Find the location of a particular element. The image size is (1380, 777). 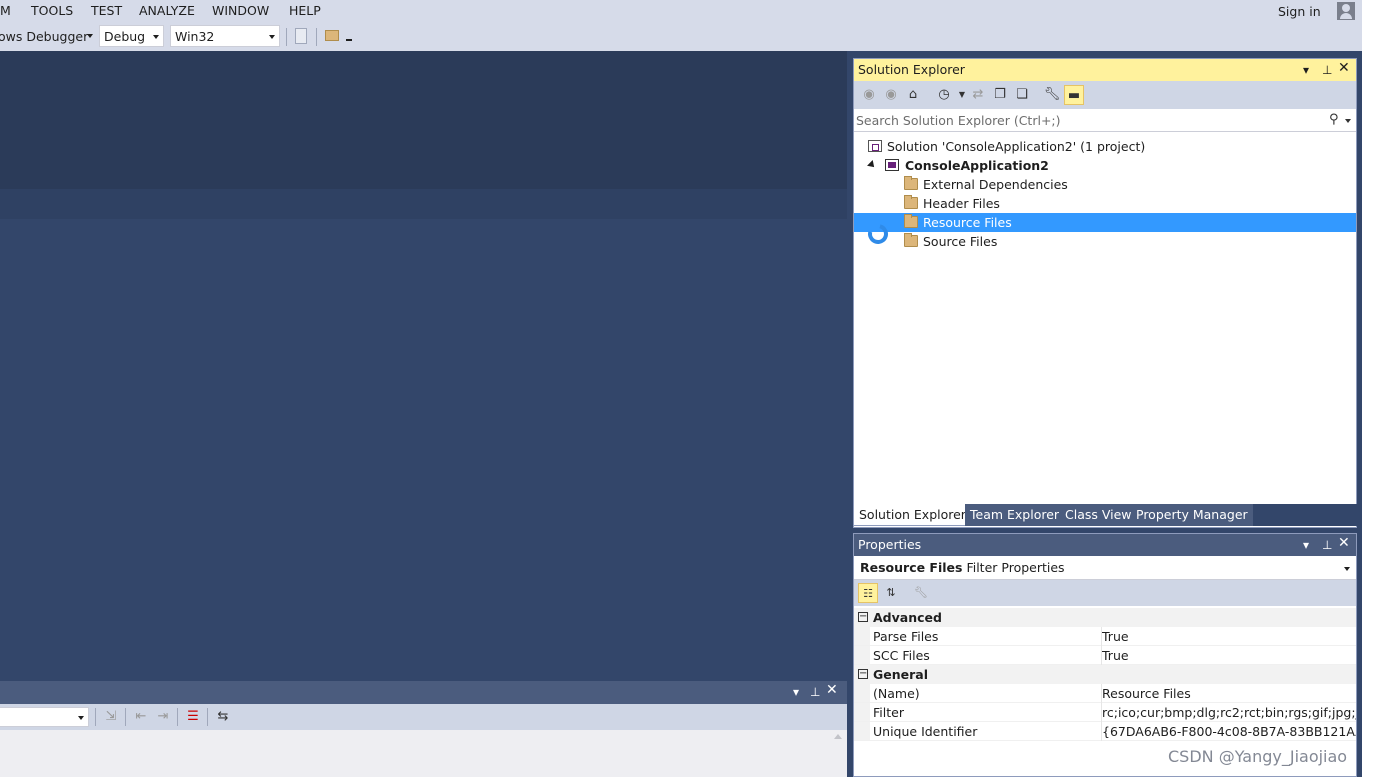

search-icon: ⚲ is located at coordinates (1334, 119).